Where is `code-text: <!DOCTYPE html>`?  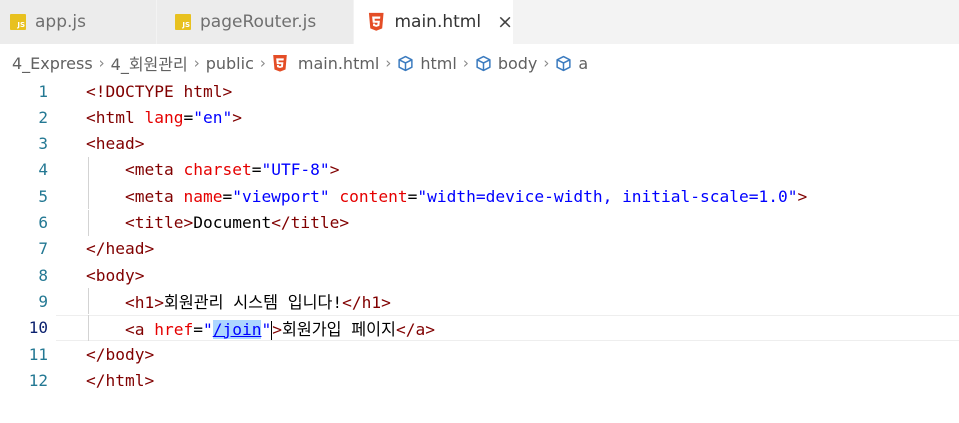
code-text: <!DOCTYPE html> is located at coordinates (159, 91).